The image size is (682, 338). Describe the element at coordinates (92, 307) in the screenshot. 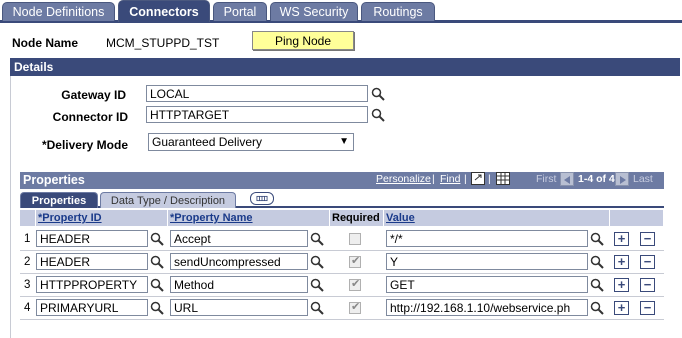

I see `property-id-input: PRIMARYURL` at that location.